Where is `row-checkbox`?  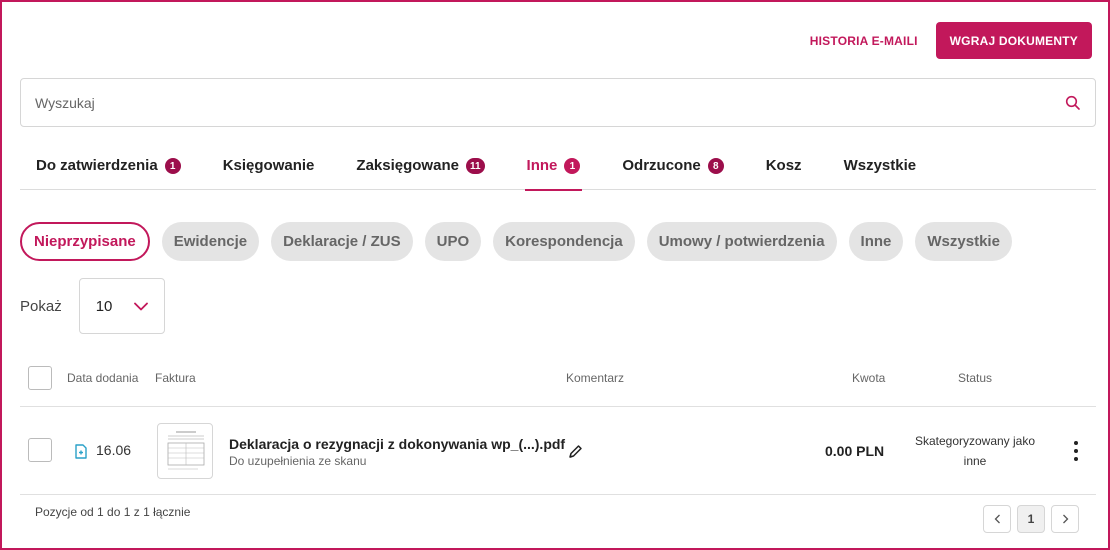 row-checkbox is located at coordinates (40, 450).